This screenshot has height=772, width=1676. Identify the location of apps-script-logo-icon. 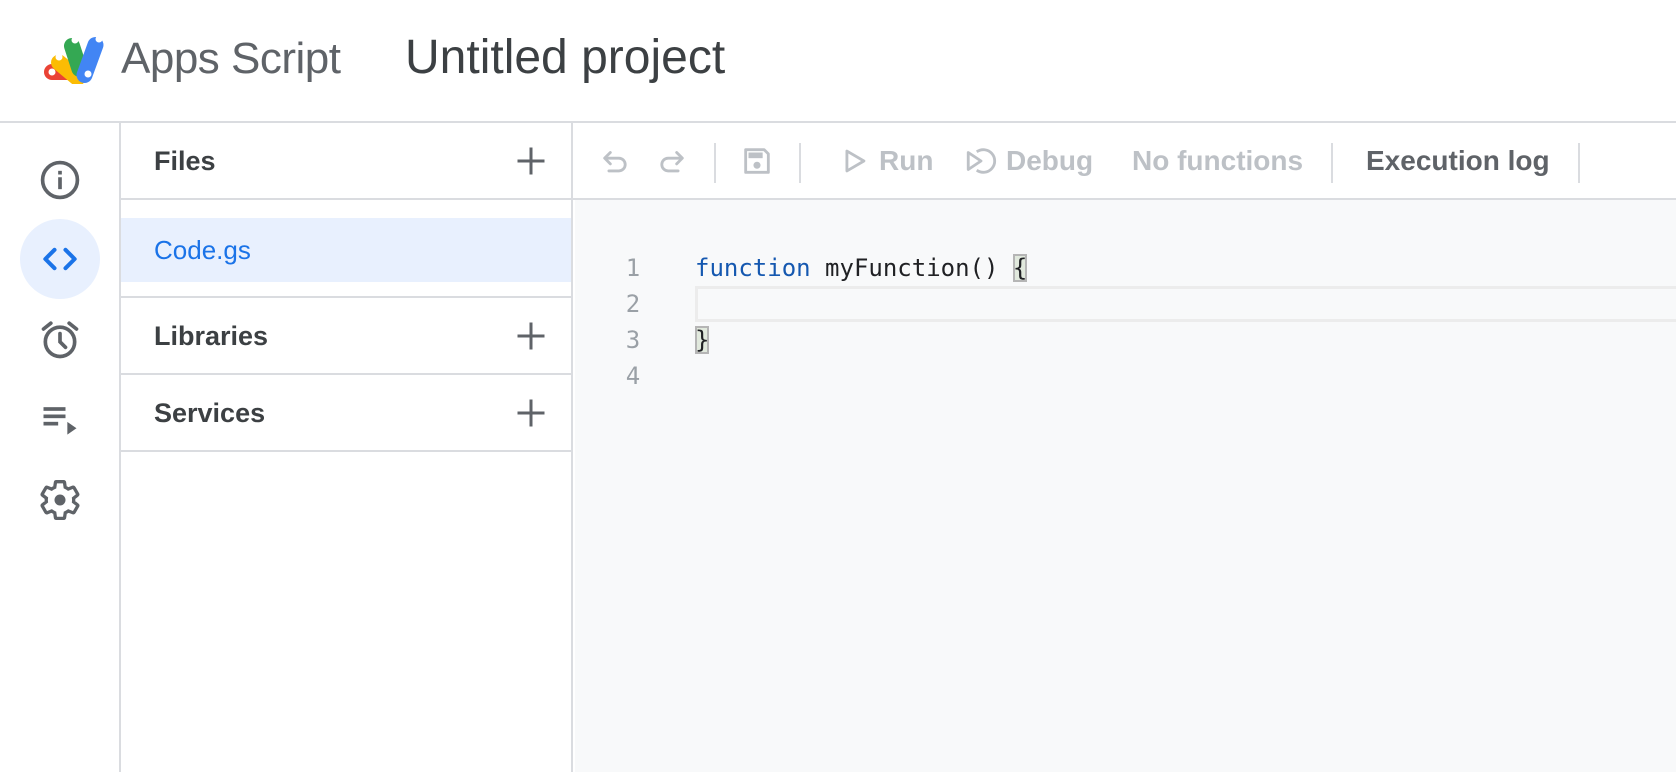
(76, 57).